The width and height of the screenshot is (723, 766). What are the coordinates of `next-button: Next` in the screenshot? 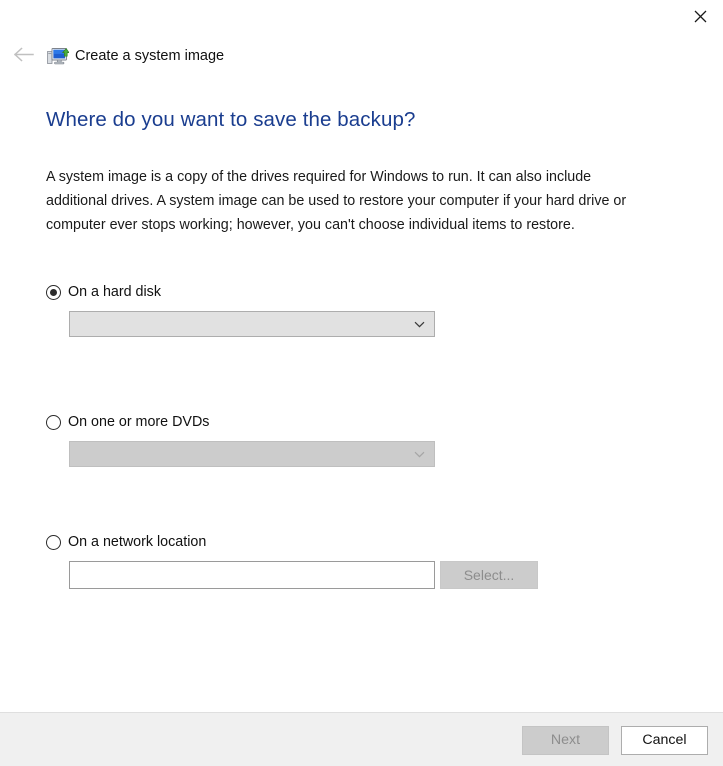 It's located at (565, 740).